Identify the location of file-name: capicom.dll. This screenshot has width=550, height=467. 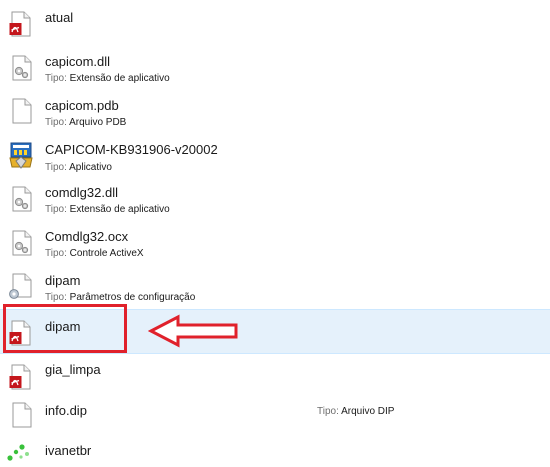
(78, 61).